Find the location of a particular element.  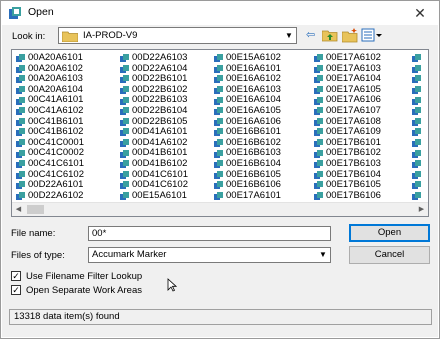

filename-filter-label: Use Filename Filter Lookup is located at coordinates (84, 276).